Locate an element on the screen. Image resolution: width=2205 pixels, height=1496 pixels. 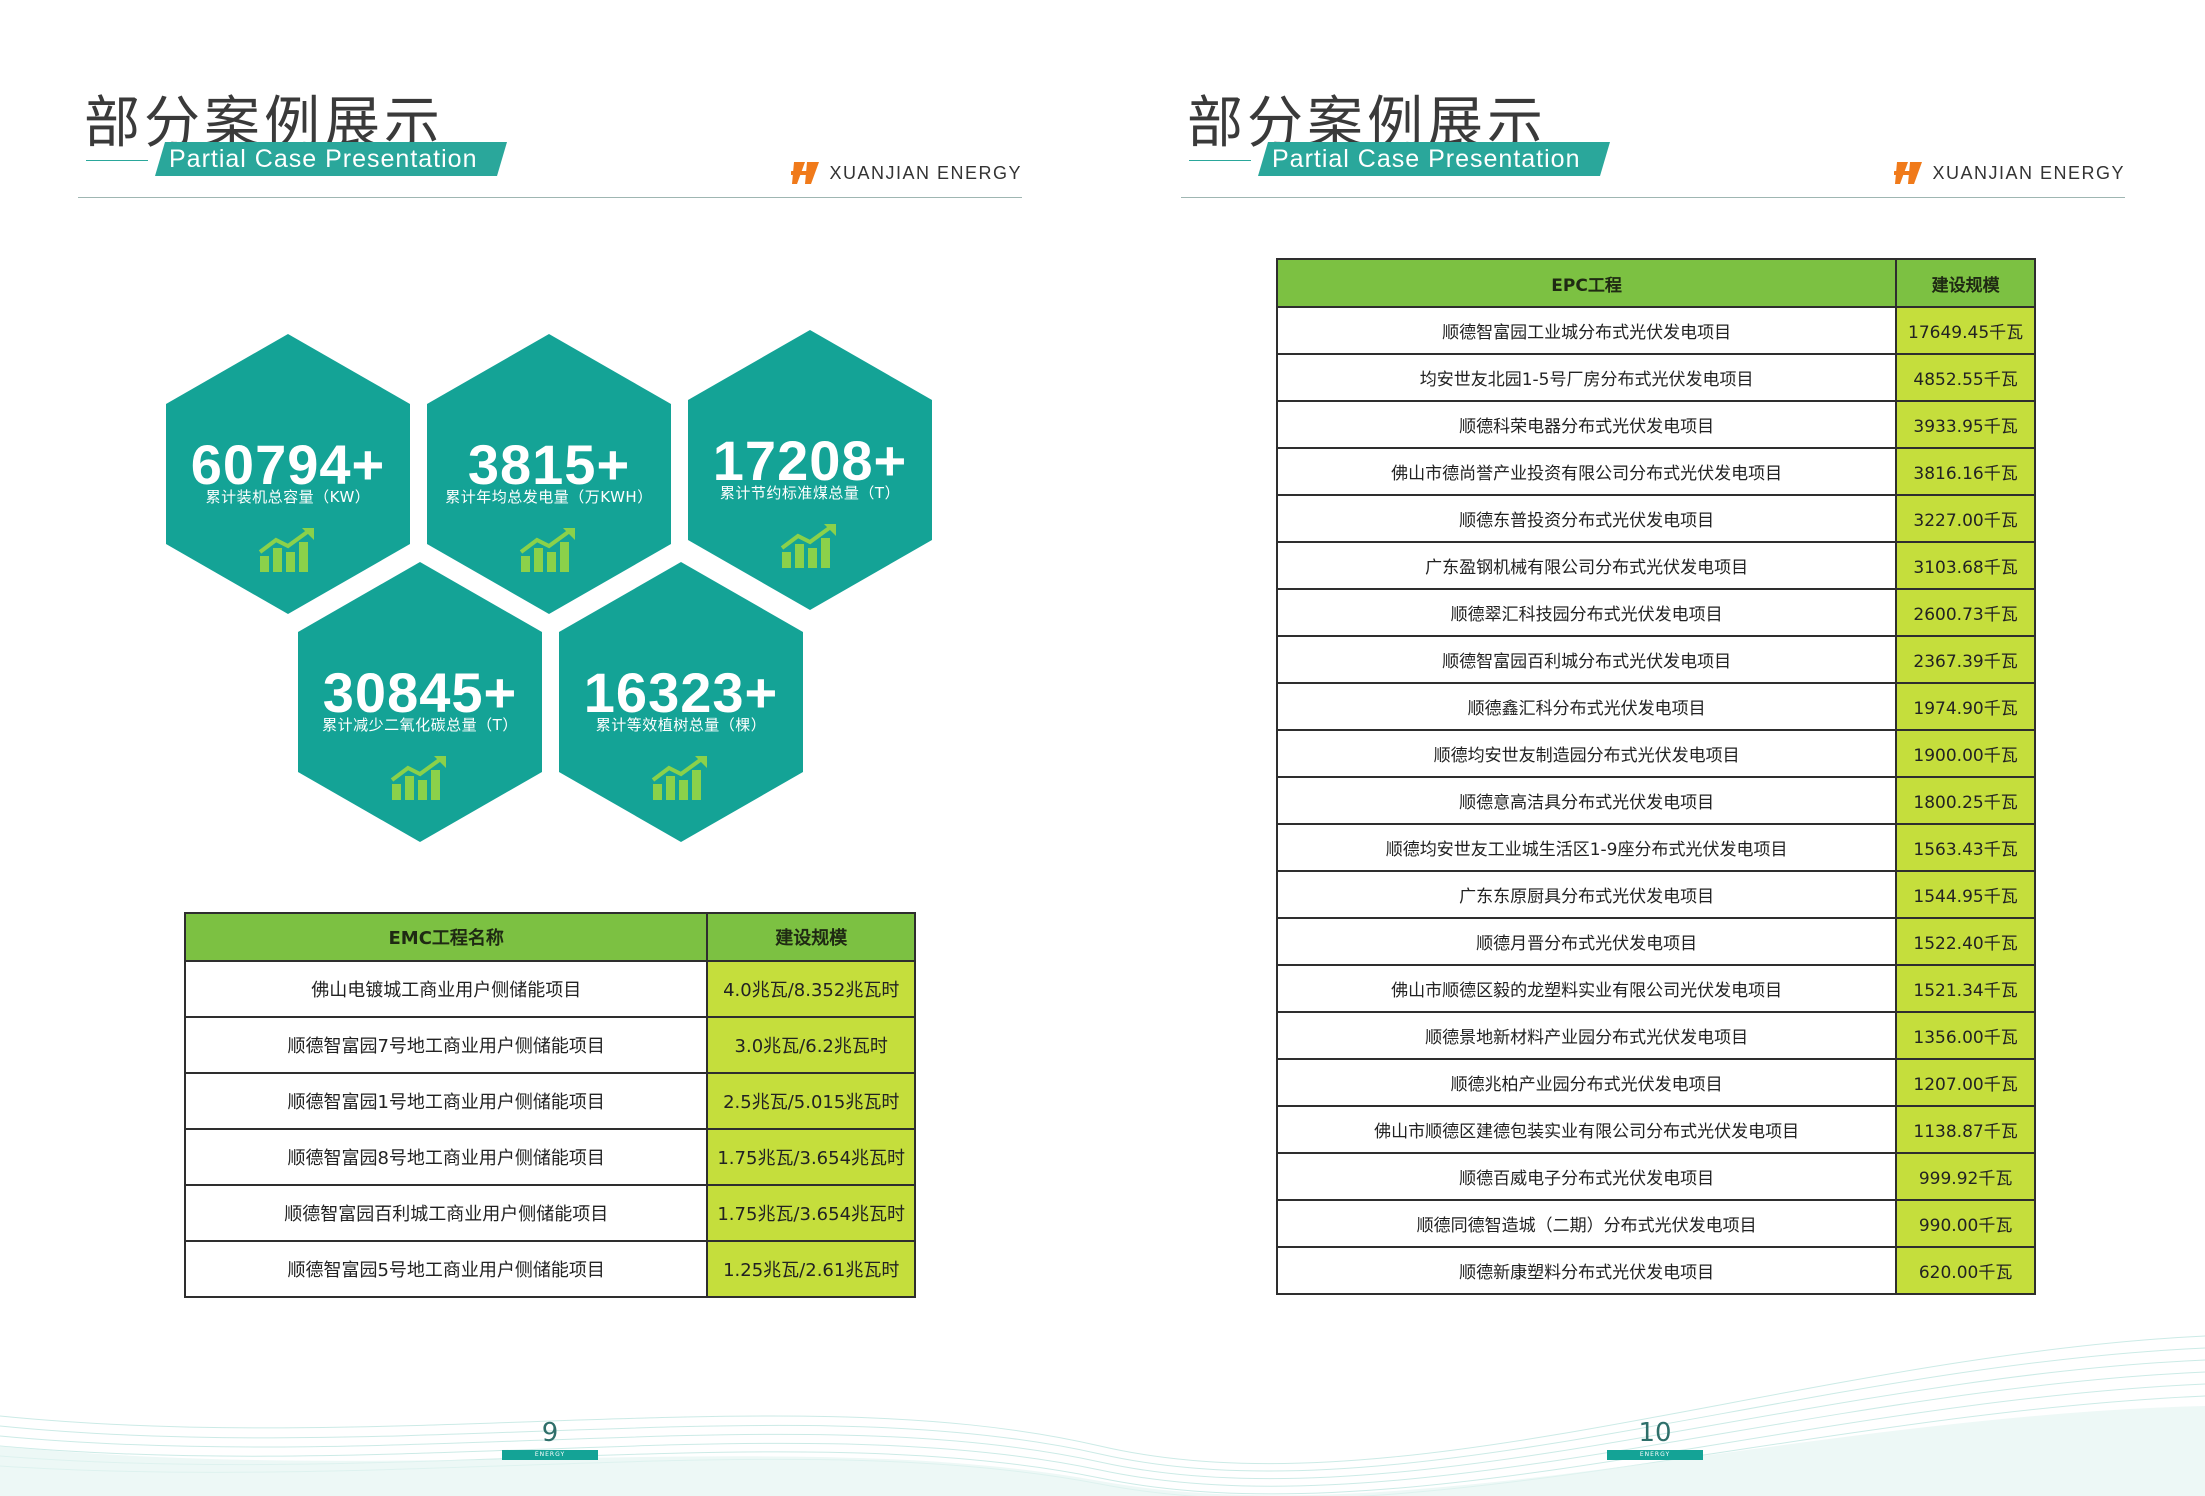
project-scale-cell: 1521.34千瓦 is located at coordinates (1965, 988).